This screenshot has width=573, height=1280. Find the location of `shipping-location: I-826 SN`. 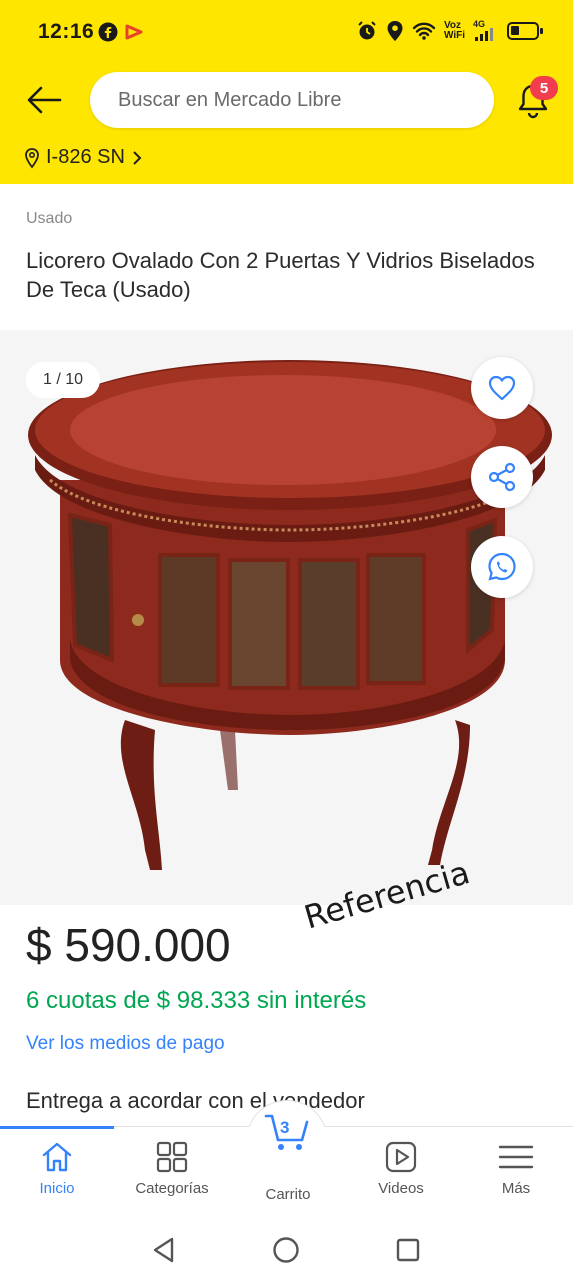

shipping-location: I-826 SN is located at coordinates (83, 157).